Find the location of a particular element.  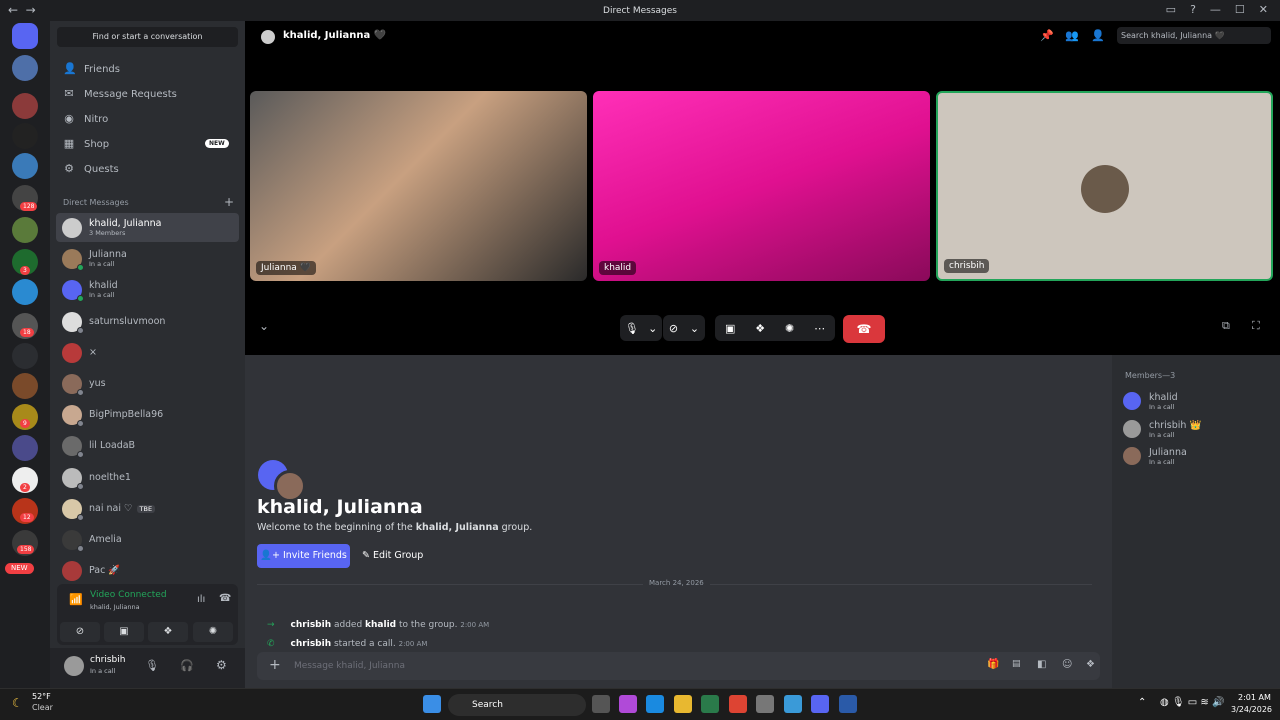

create-dm-plus-icon: + is located at coordinates (229, 202).